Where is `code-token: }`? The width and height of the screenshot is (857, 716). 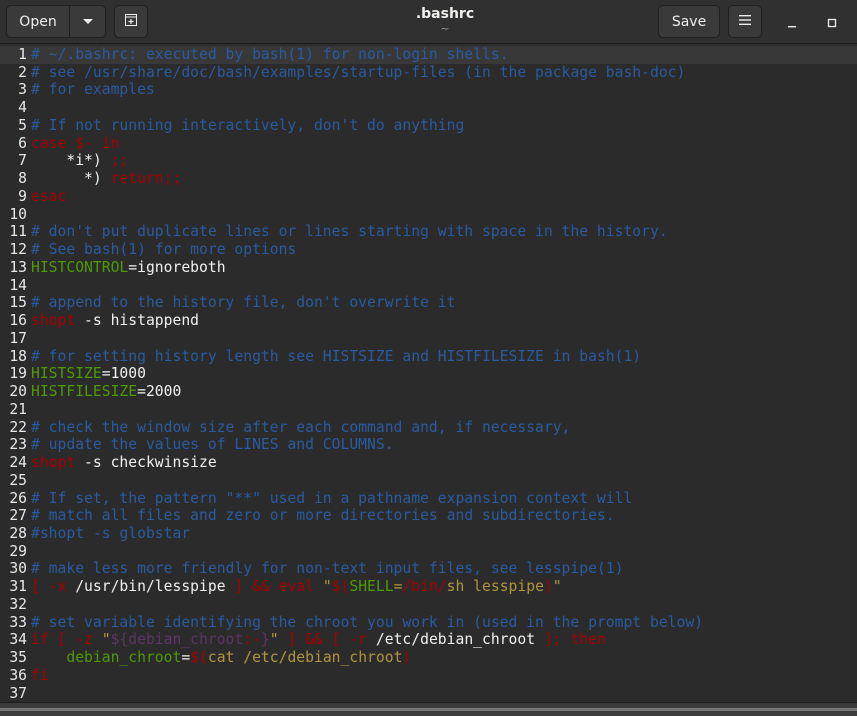 code-token: } is located at coordinates (265, 640).